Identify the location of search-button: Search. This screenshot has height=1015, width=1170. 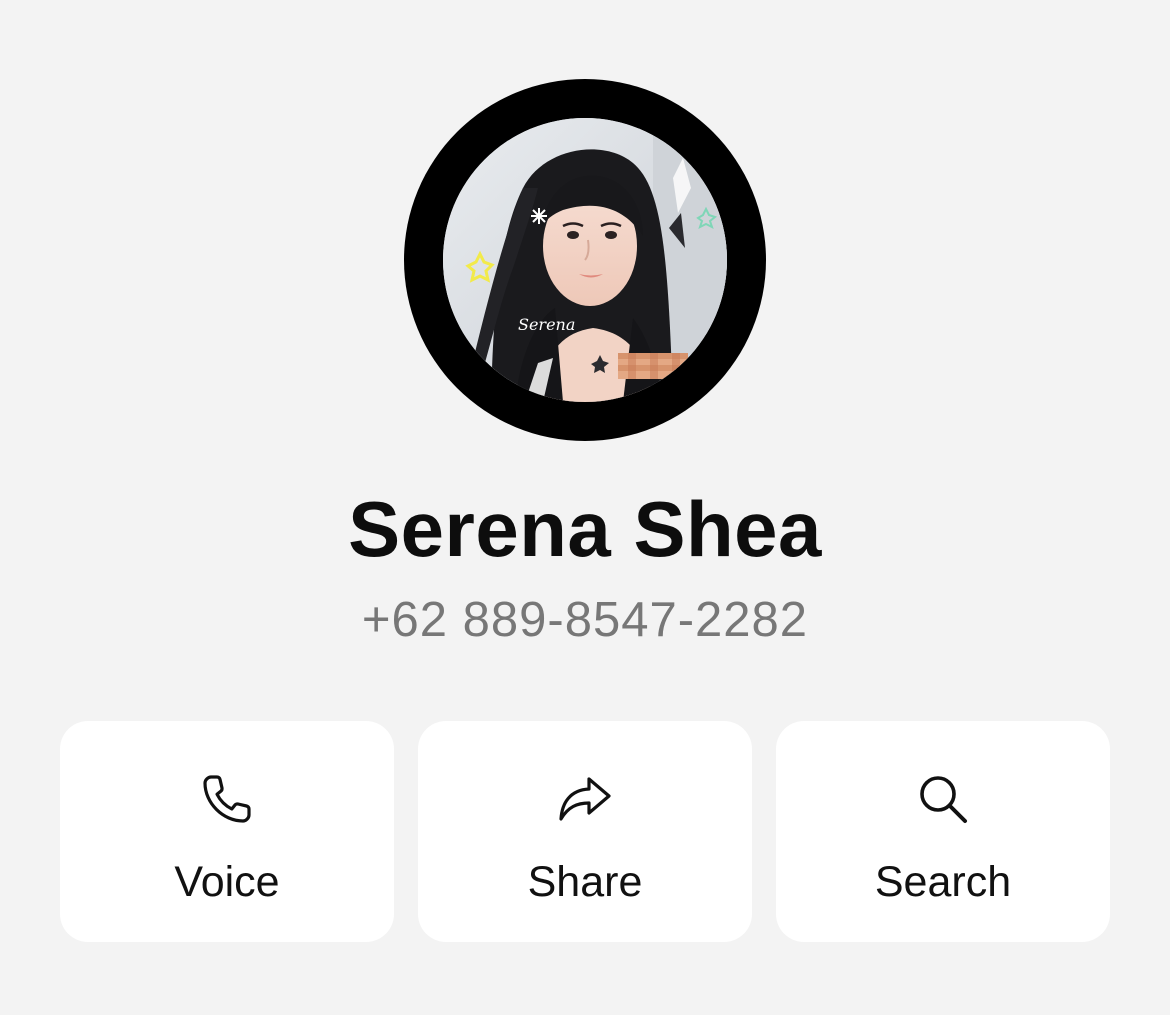
(943, 831).